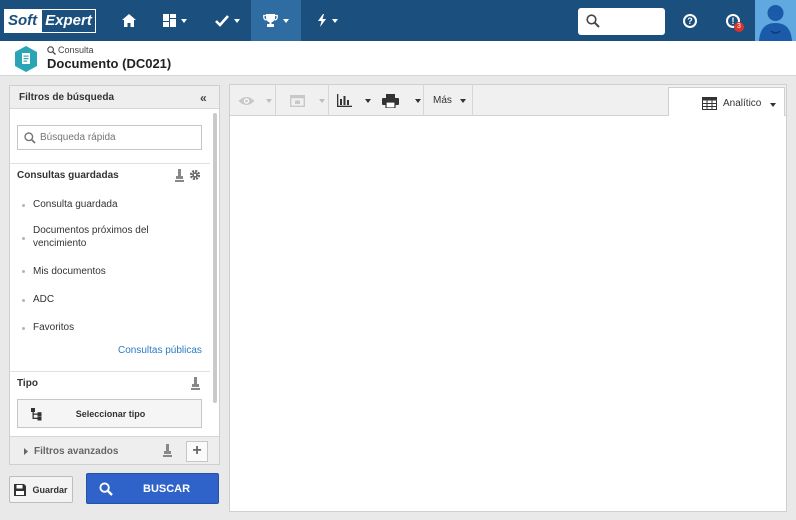 The width and height of the screenshot is (796, 520). What do you see at coordinates (109, 63) in the screenshot?
I see `page-title: Documento (DC021)` at bounding box center [109, 63].